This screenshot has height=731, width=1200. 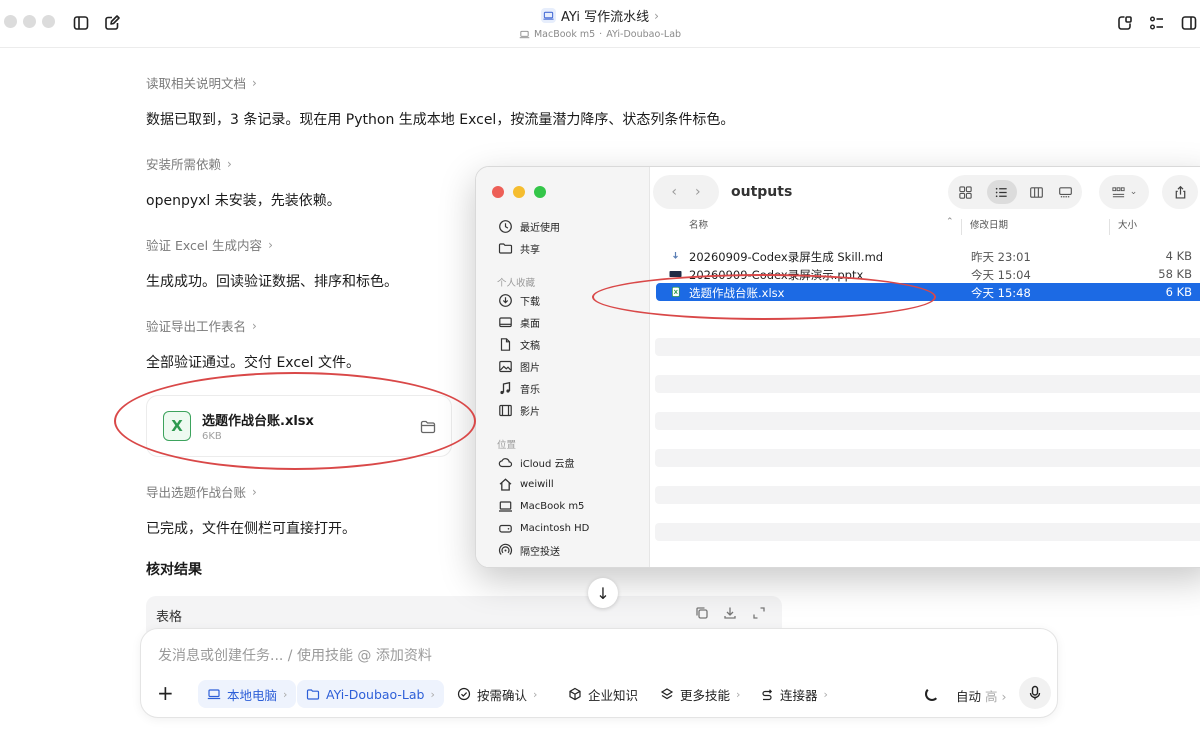 I want to click on sidebar-item-documents: 文稿, so click(x=519, y=344).